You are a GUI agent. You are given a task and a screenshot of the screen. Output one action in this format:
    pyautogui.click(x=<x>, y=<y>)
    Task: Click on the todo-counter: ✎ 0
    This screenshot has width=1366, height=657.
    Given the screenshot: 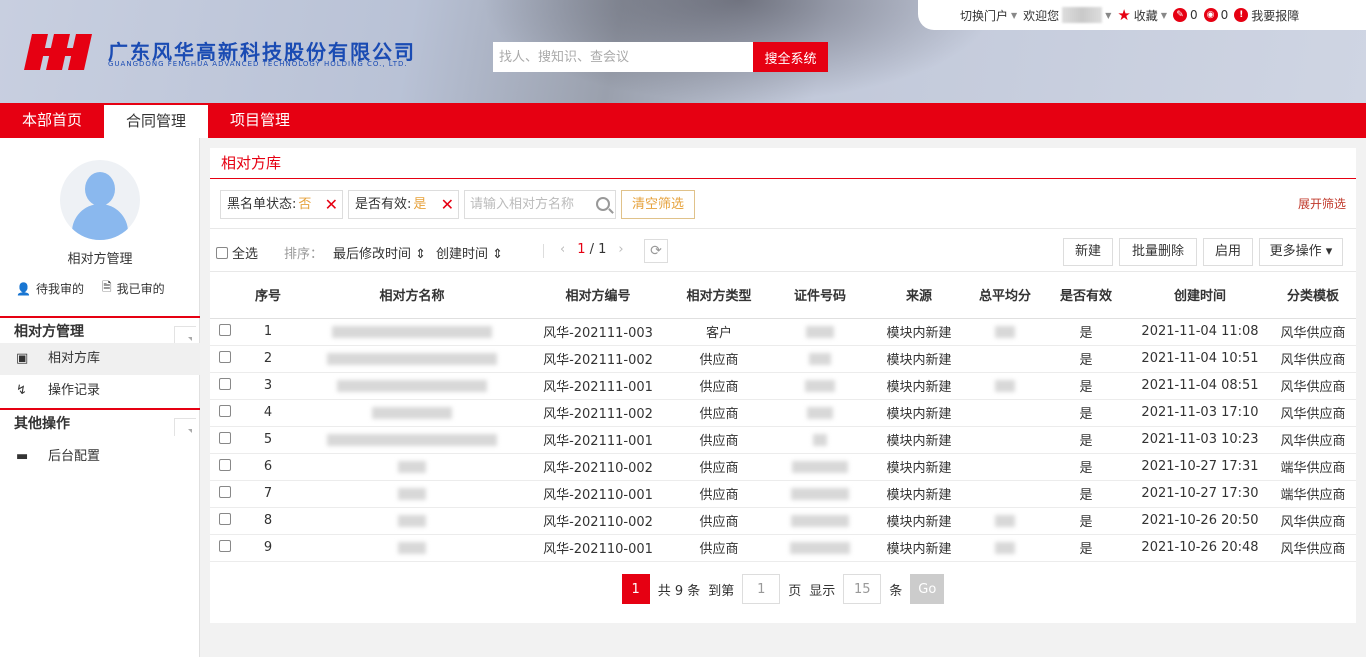 What is the action you would take?
    pyautogui.click(x=1185, y=15)
    